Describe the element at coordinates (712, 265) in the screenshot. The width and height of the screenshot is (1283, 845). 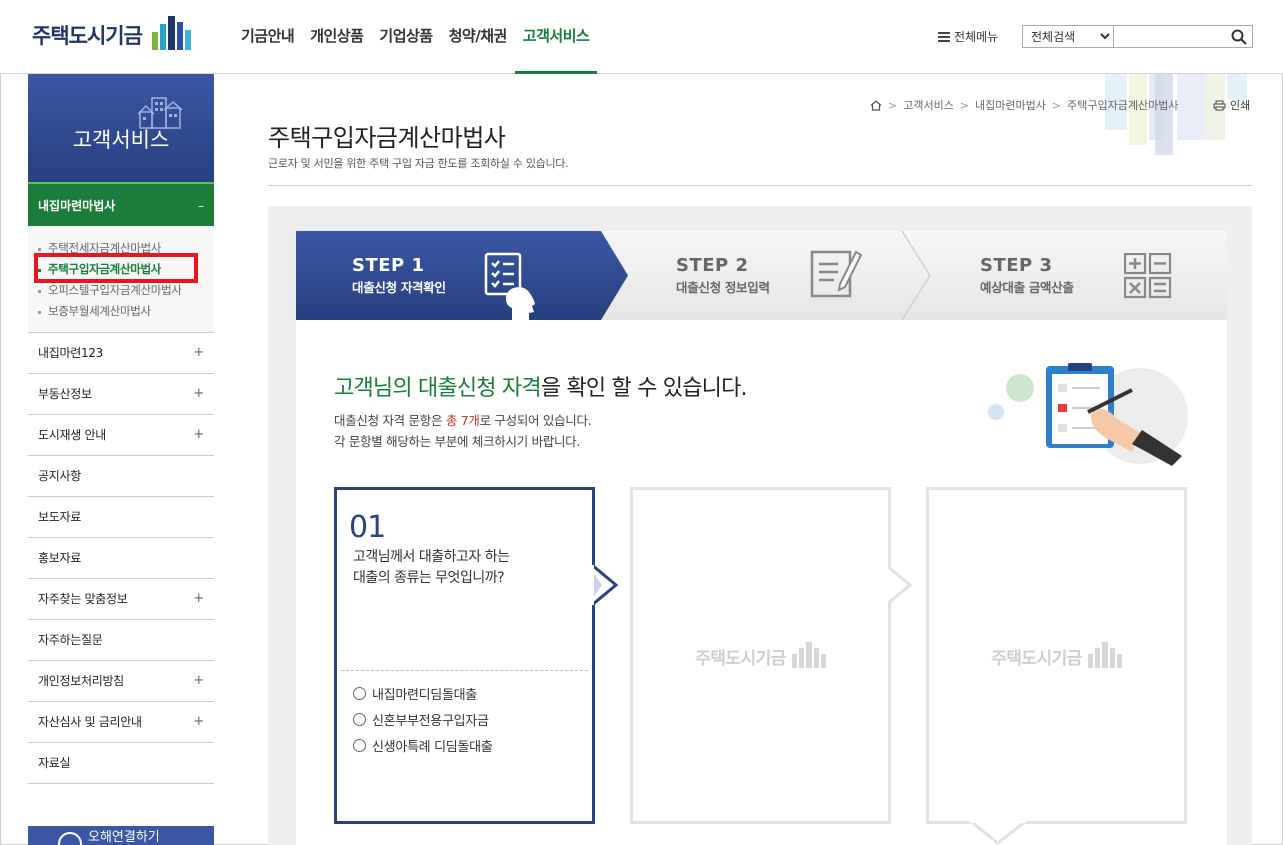
I see `step-number: STEP 2` at that location.